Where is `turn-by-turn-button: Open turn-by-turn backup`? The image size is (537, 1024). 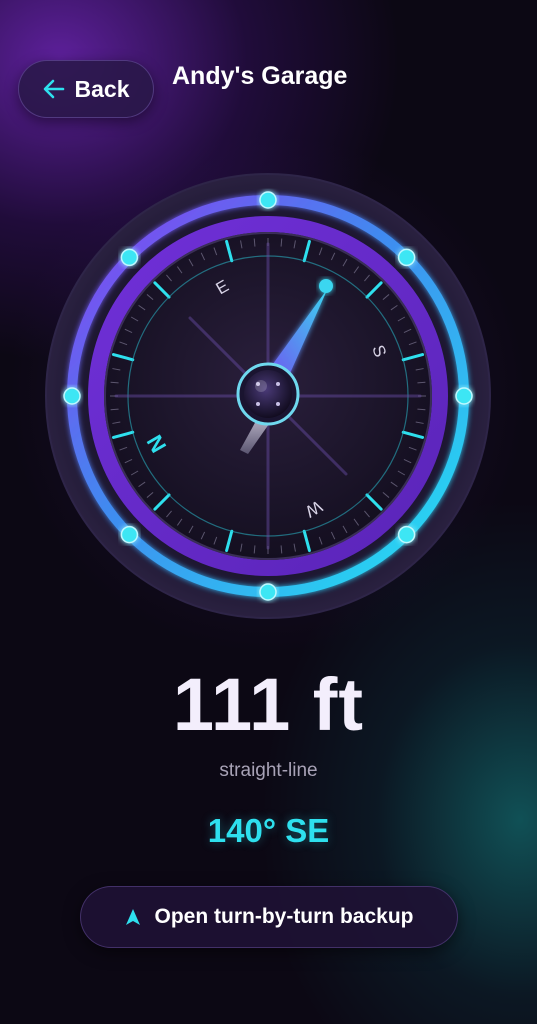 turn-by-turn-button: Open turn-by-turn backup is located at coordinates (269, 917).